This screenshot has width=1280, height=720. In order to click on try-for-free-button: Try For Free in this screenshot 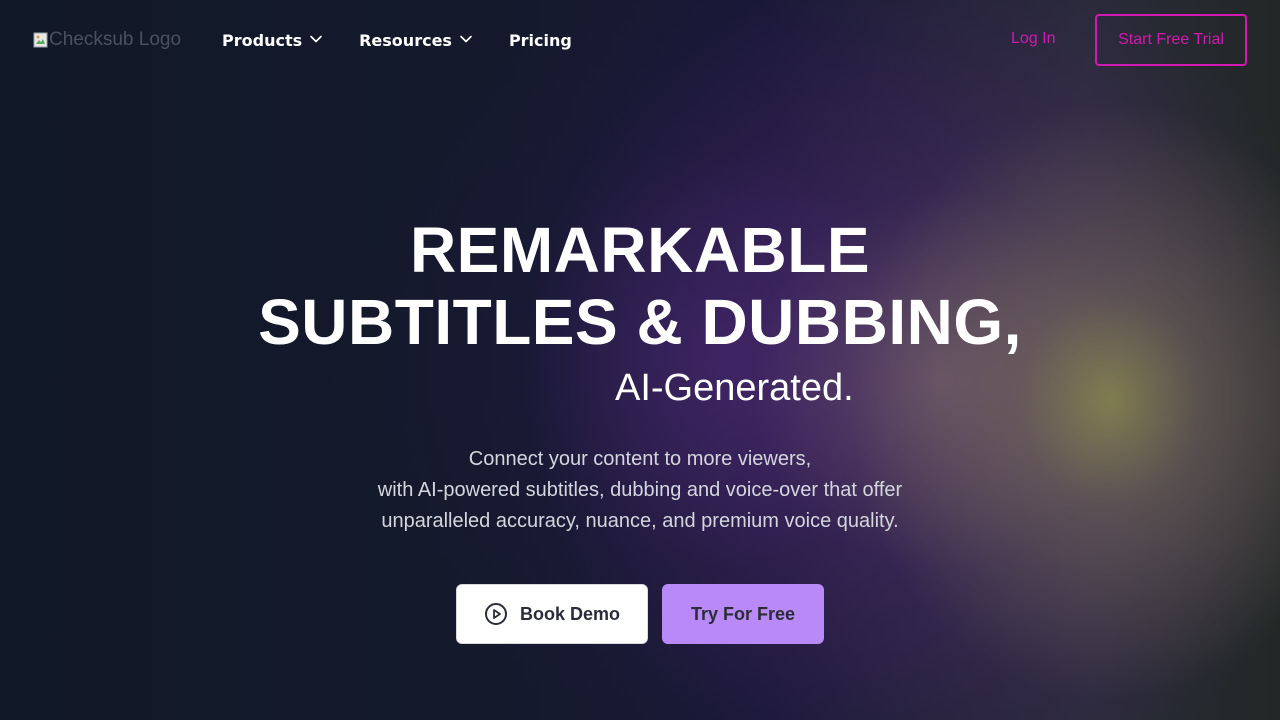, I will do `click(743, 614)`.